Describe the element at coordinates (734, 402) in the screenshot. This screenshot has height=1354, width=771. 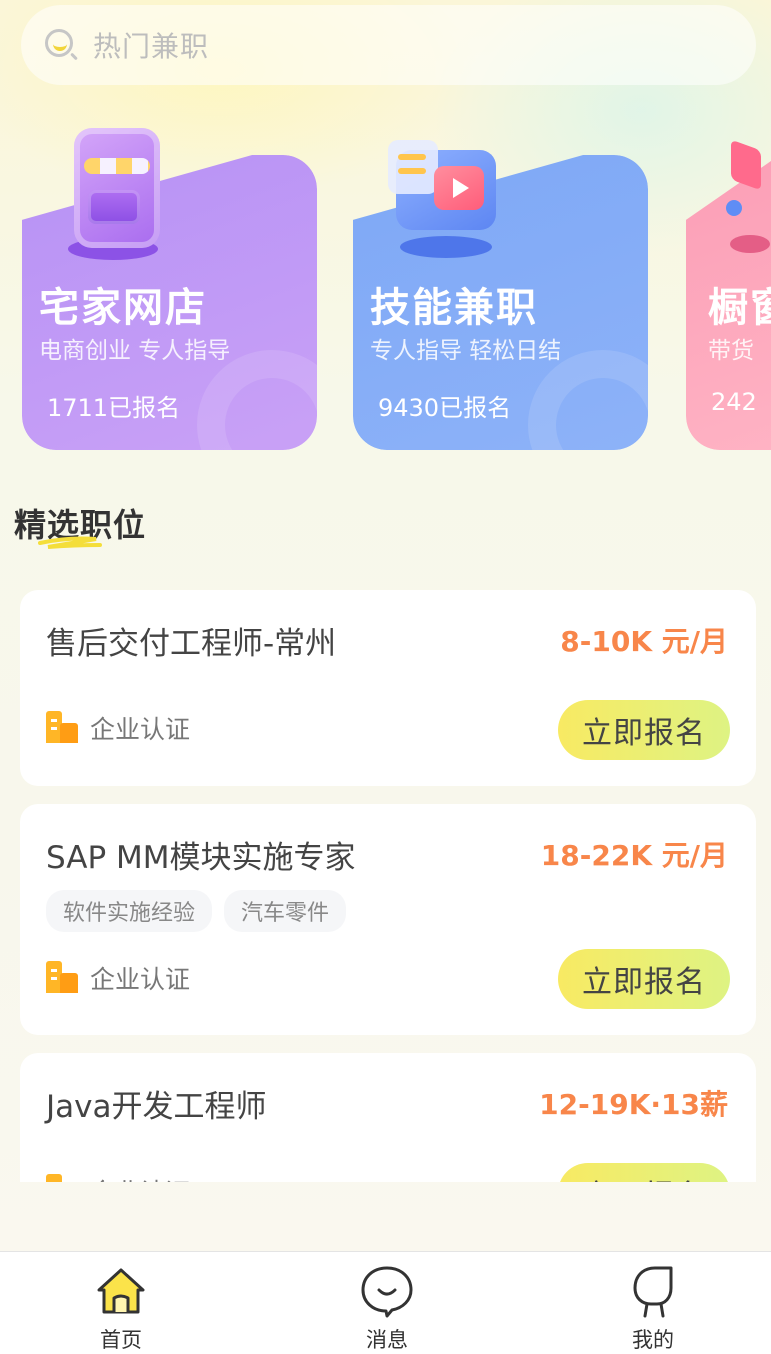
I see `category-count: 242` at that location.